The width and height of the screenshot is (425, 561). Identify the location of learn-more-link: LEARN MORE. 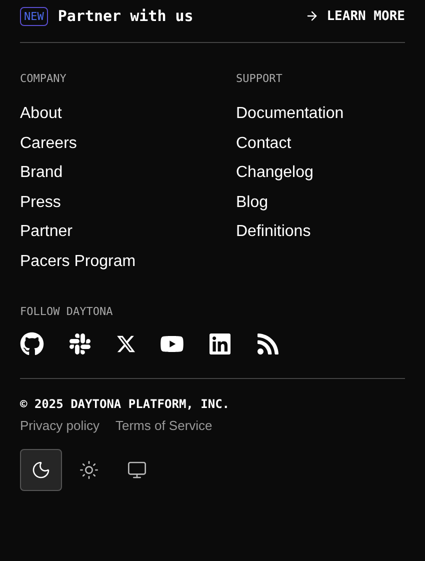
(354, 16).